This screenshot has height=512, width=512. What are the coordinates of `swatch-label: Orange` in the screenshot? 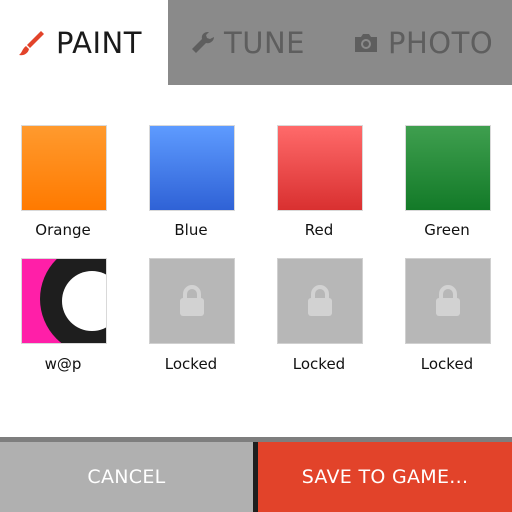 It's located at (63, 230).